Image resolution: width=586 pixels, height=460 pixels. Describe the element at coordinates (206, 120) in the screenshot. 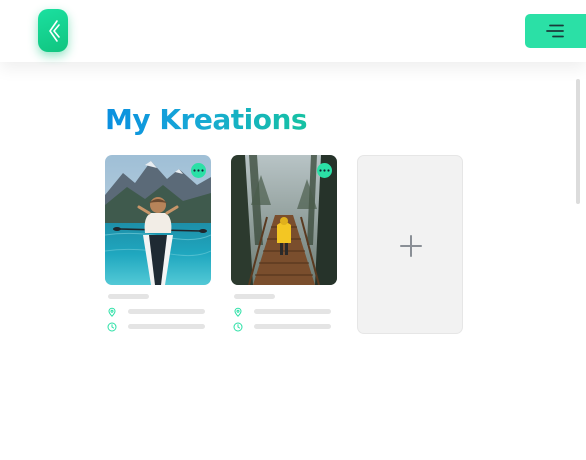

I see `page-title: My Kreations` at that location.